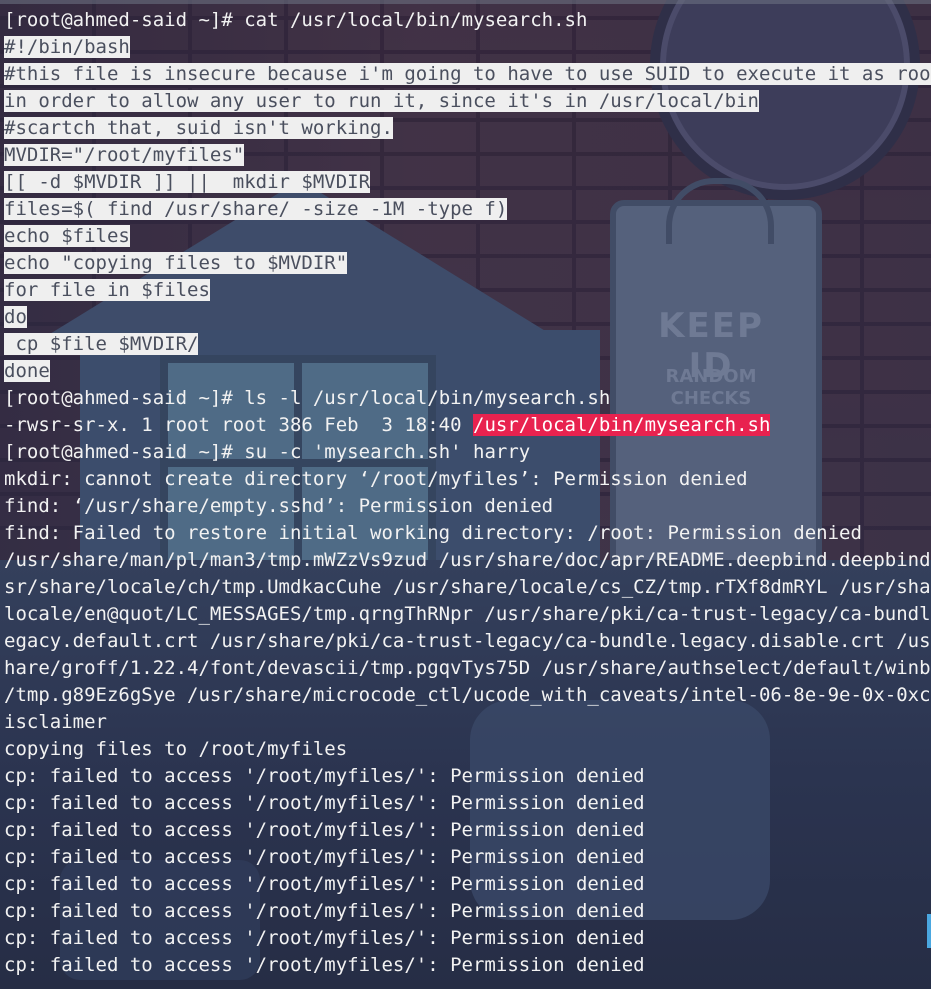 This screenshot has height=989, width=931. Describe the element at coordinates (176, 263) in the screenshot. I see `selected-text: echo "copying files to $MVDIR"` at that location.